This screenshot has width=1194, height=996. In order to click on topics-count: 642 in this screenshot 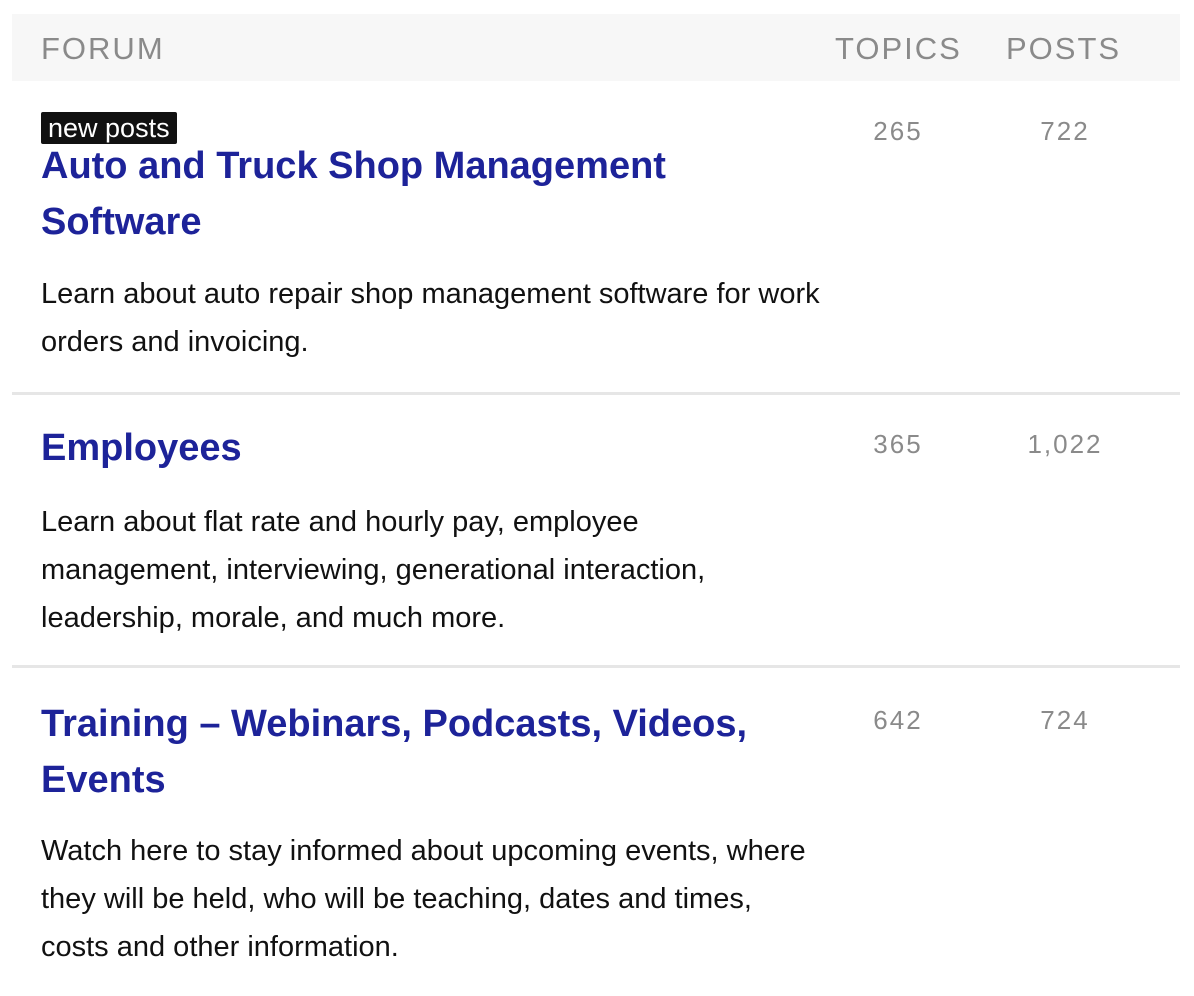, I will do `click(898, 720)`.